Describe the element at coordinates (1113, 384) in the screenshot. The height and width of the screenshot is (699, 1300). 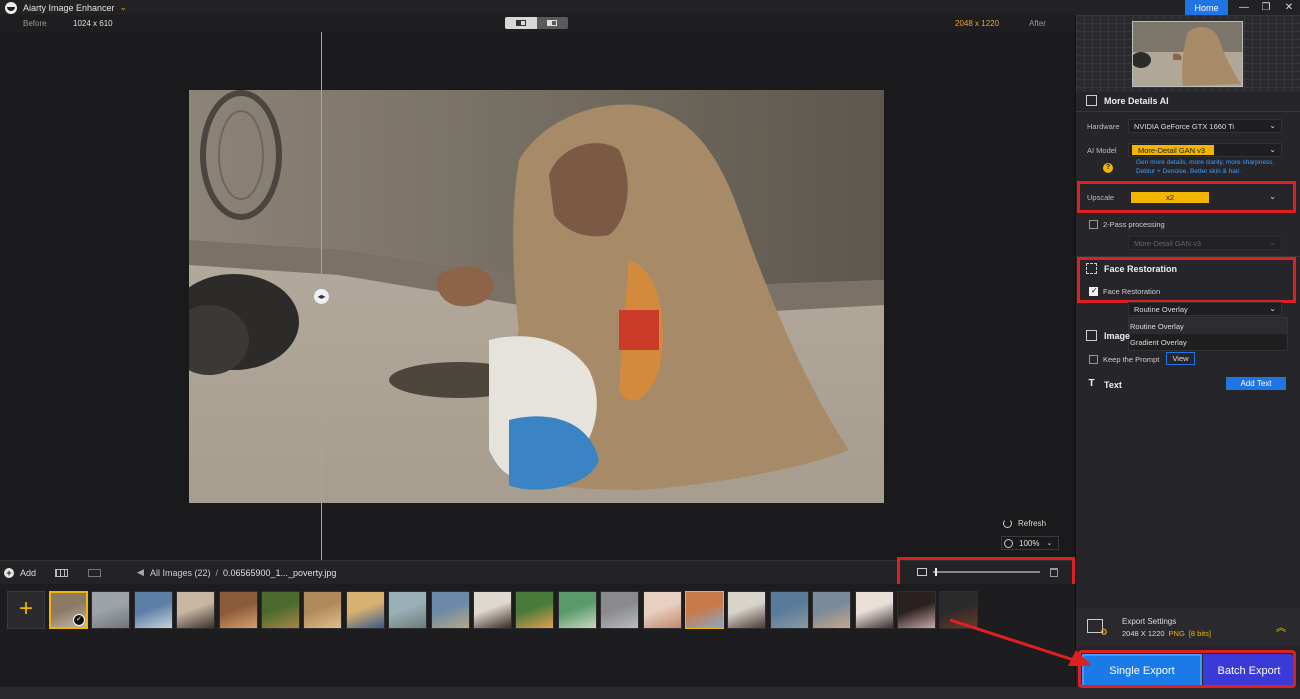
I see `text-title: Text` at that location.